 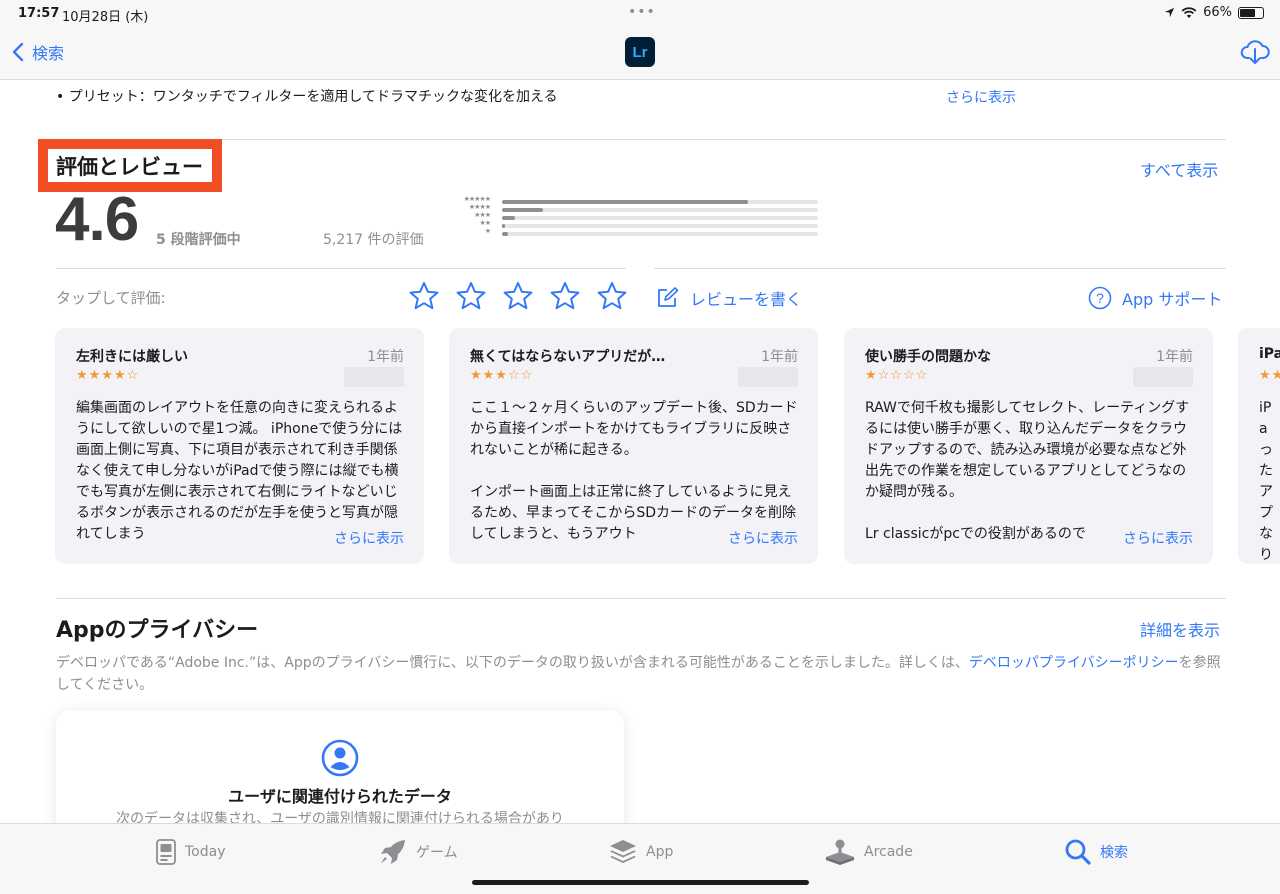 I want to click on rate-star-3-button, so click(x=518, y=296).